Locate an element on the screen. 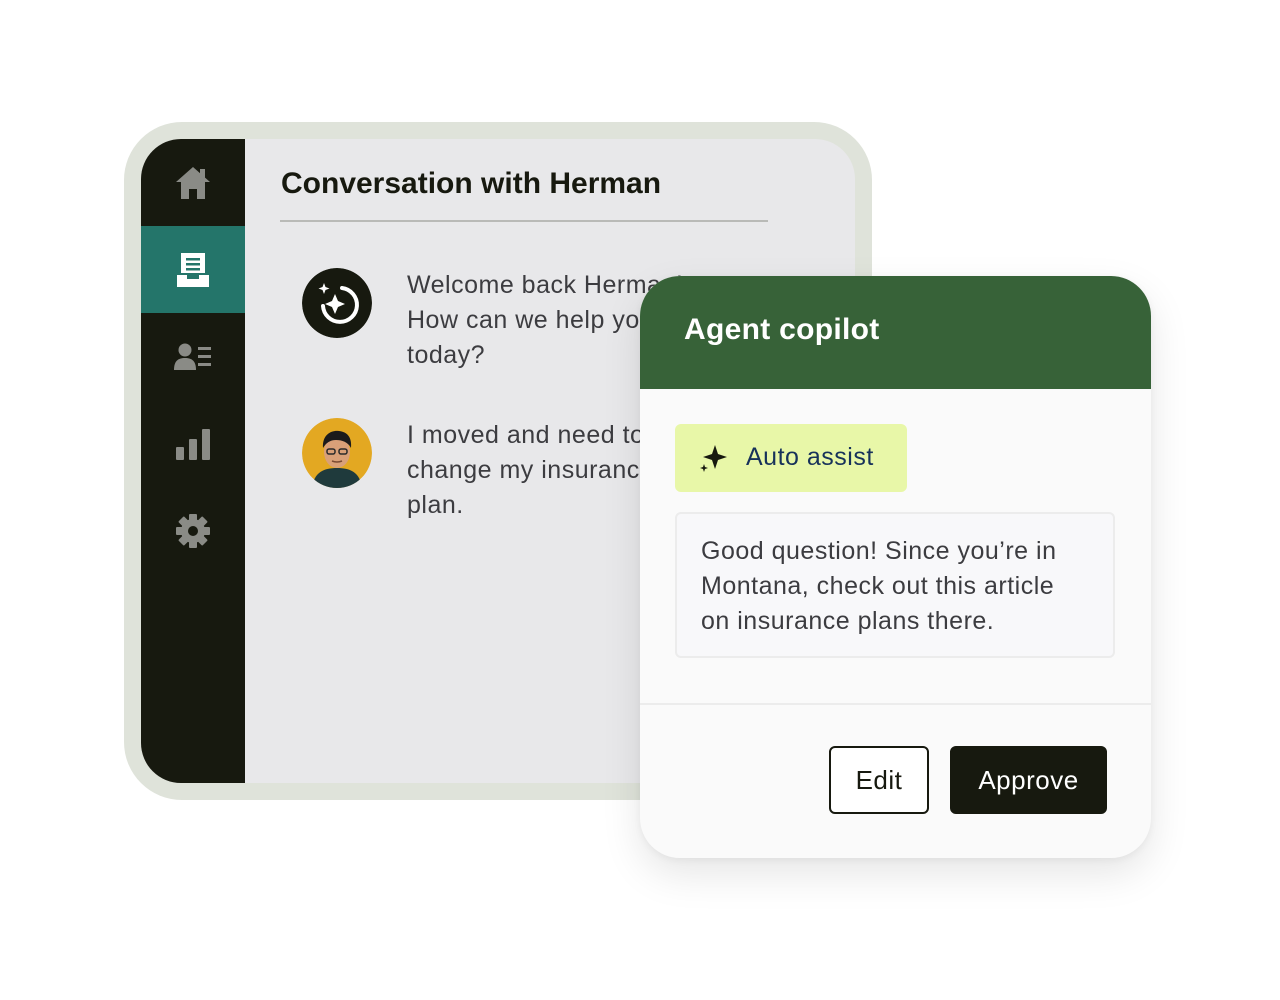  sidebar is located at coordinates (193, 461).